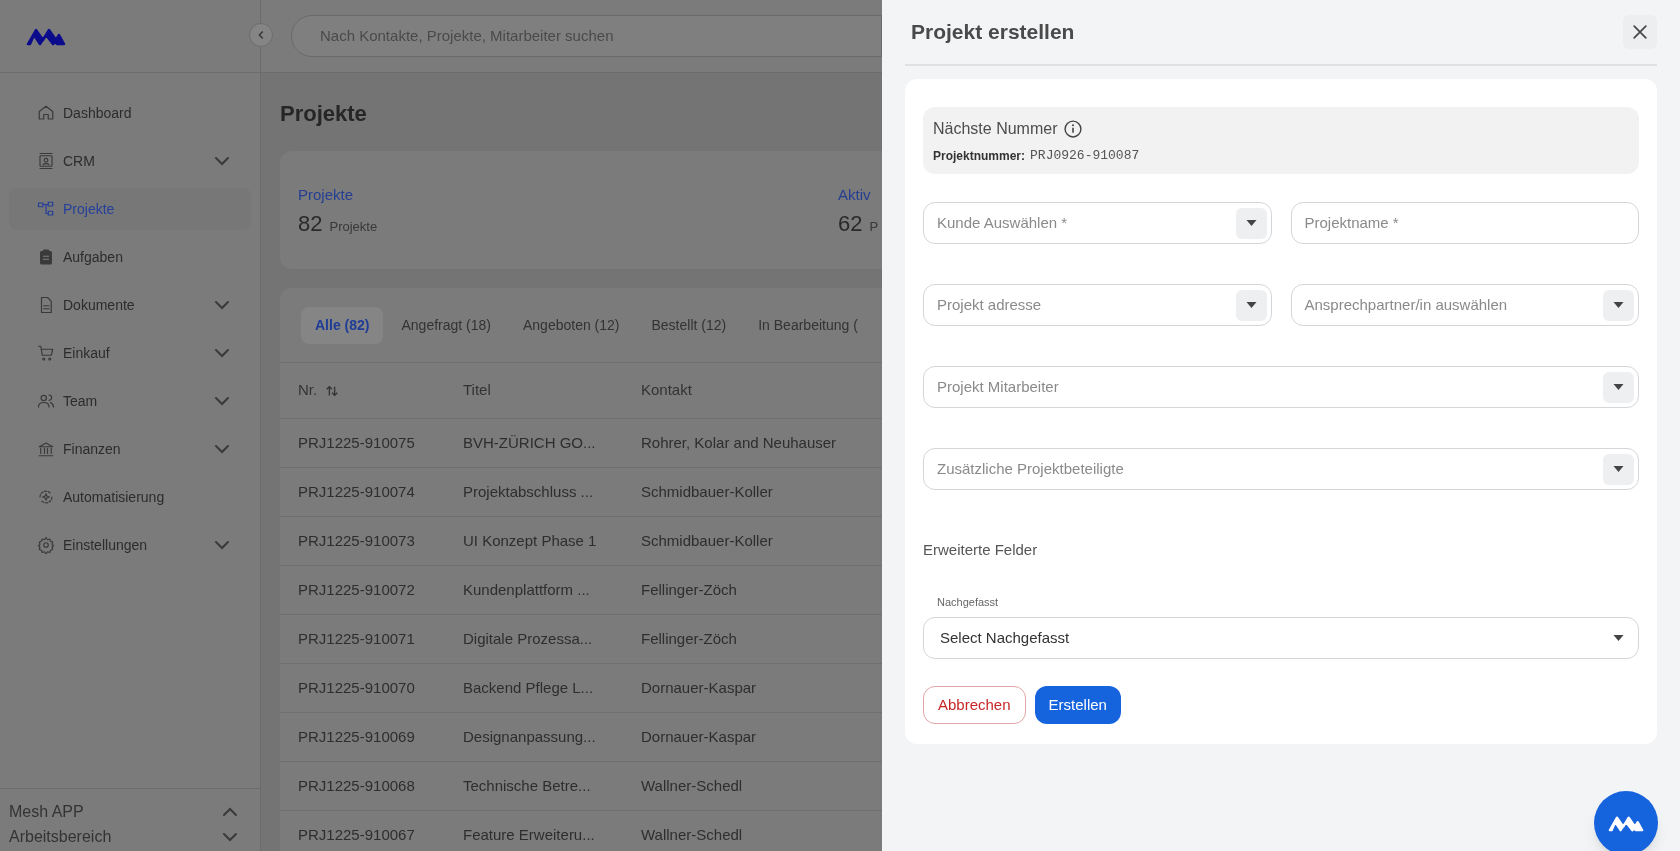 The width and height of the screenshot is (1680, 851). Describe the element at coordinates (342, 325) in the screenshot. I see `filter-tab: Alle (82)` at that location.